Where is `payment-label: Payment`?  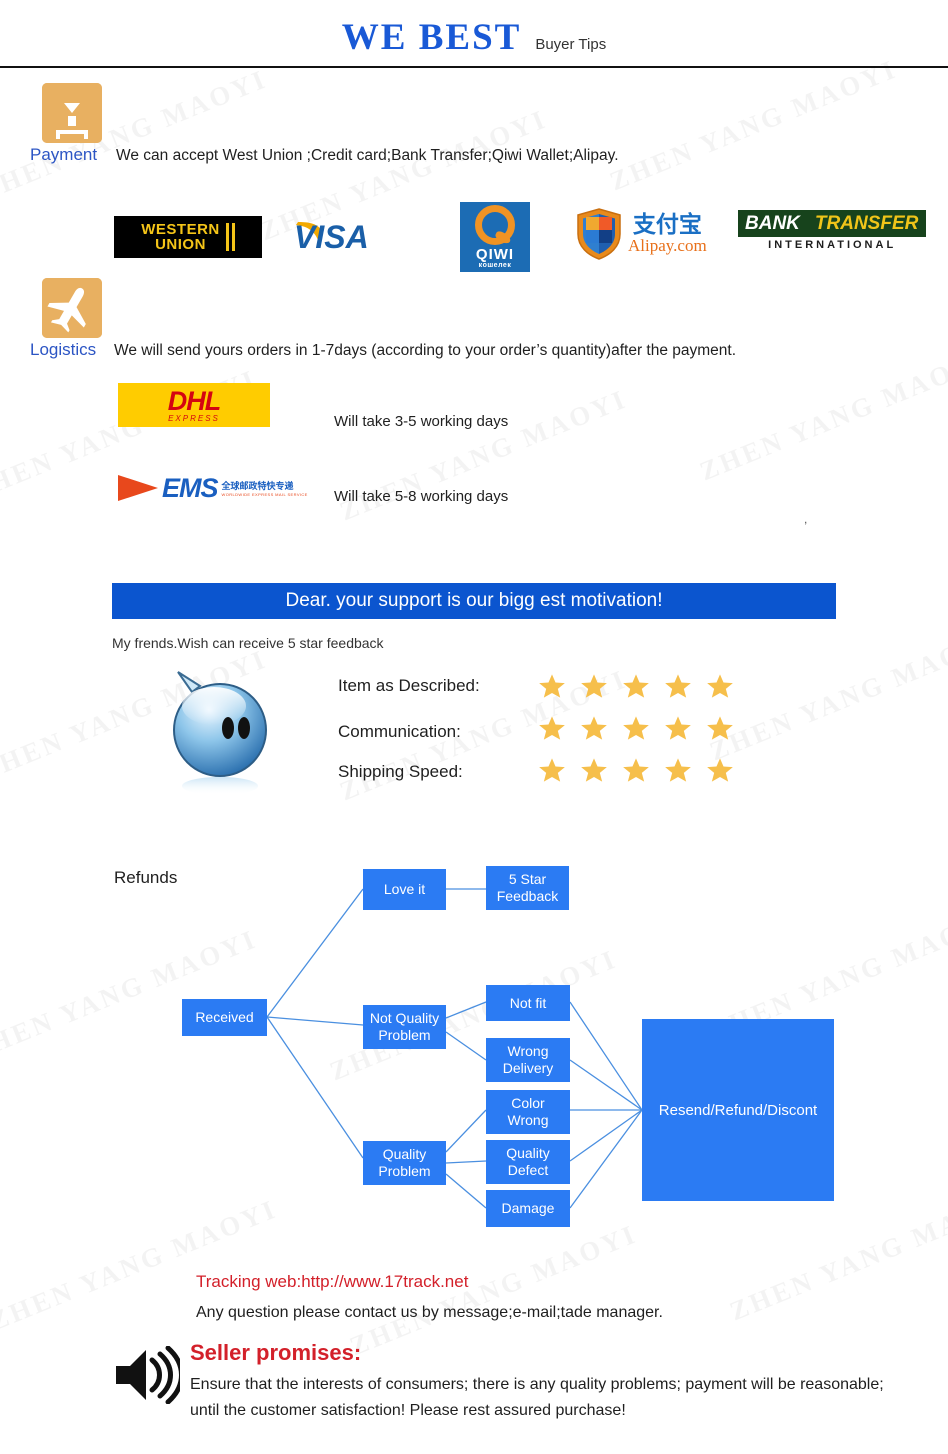 payment-label: Payment is located at coordinates (64, 154).